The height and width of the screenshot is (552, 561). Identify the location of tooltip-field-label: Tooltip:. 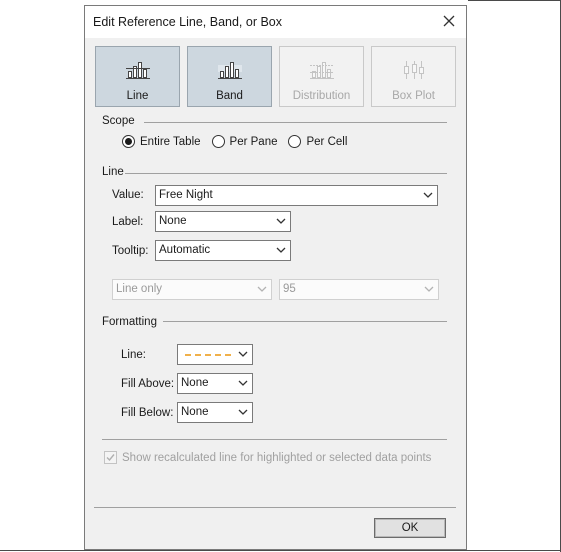
(130, 251).